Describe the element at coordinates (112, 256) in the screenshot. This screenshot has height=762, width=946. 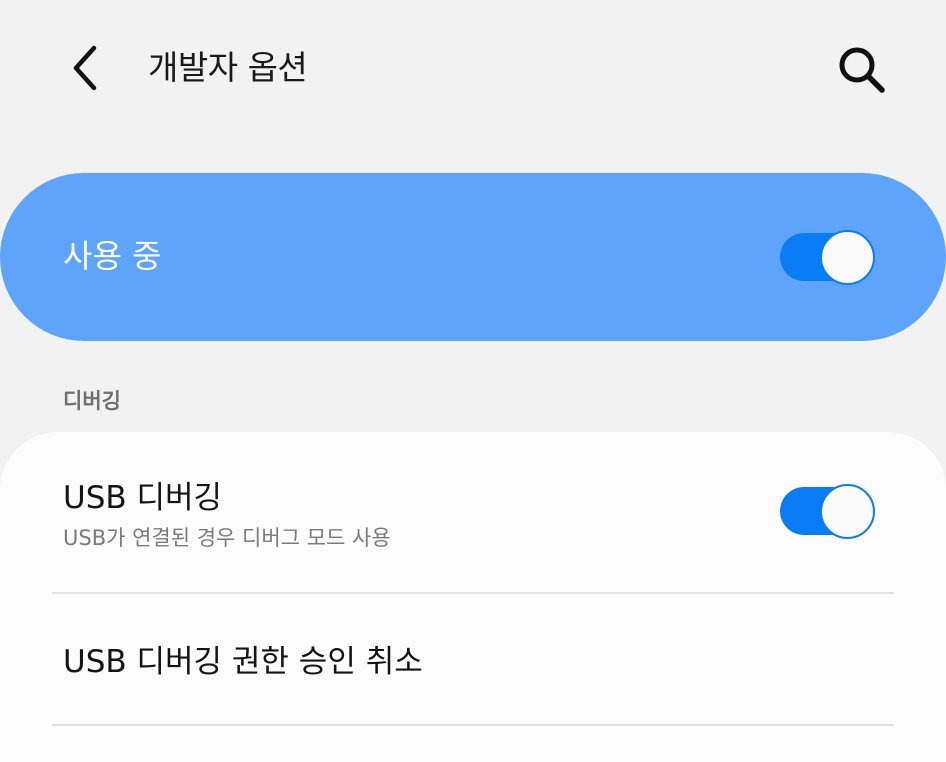
I see `master-switch-label: 사용 중` at that location.